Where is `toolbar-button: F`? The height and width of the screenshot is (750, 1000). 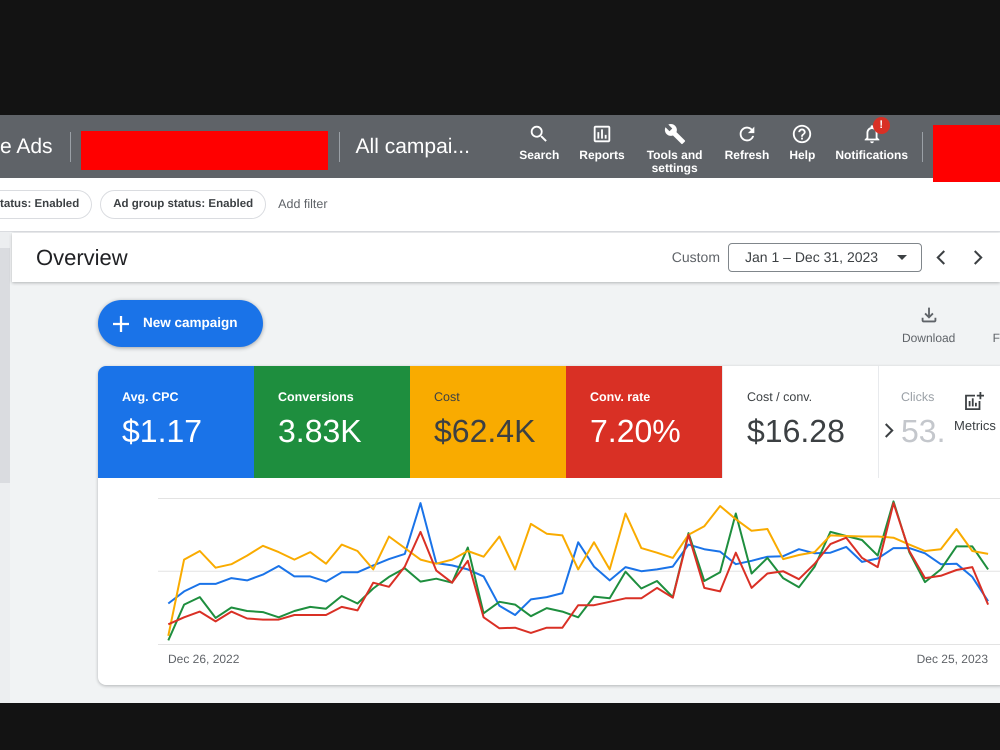
toolbar-button: F is located at coordinates (996, 338).